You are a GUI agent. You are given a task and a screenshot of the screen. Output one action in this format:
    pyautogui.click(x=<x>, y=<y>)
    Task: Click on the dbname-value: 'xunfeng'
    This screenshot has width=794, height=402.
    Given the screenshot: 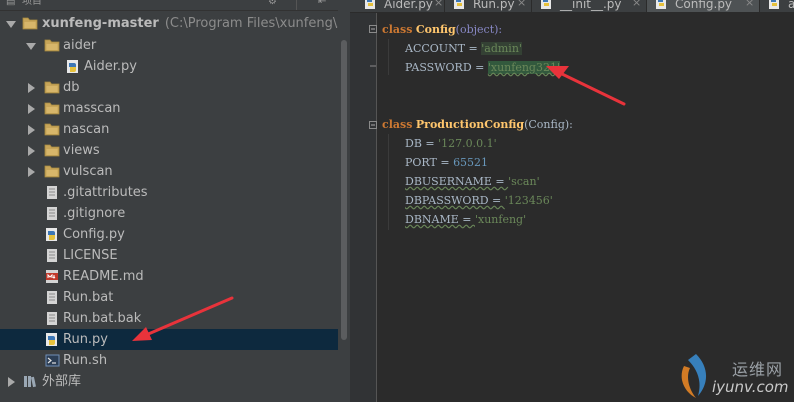 What is the action you would take?
    pyautogui.click(x=500, y=219)
    